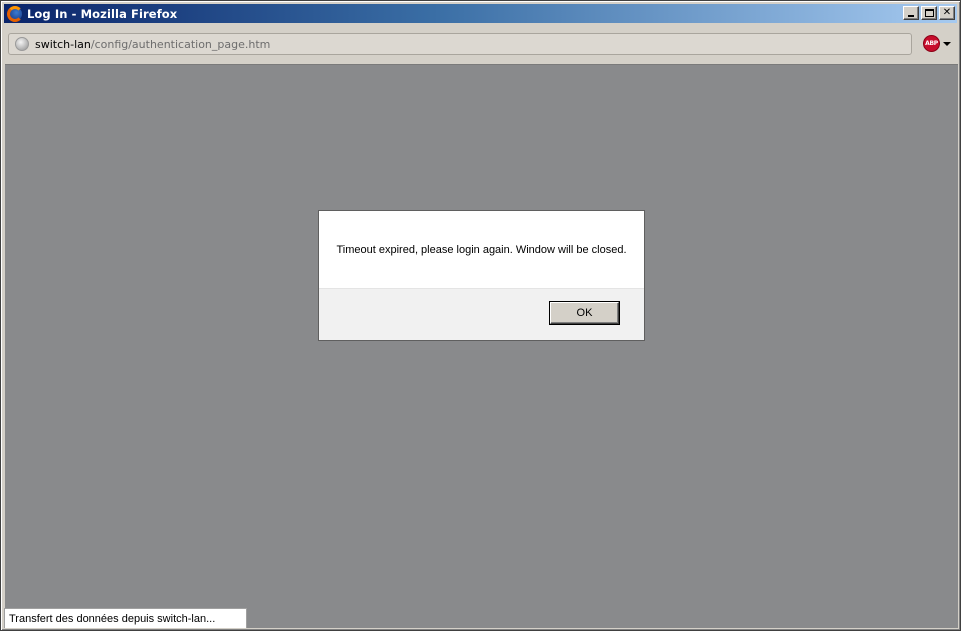 Image resolution: width=961 pixels, height=631 pixels. What do you see at coordinates (911, 13) in the screenshot?
I see `minimize-button` at bounding box center [911, 13].